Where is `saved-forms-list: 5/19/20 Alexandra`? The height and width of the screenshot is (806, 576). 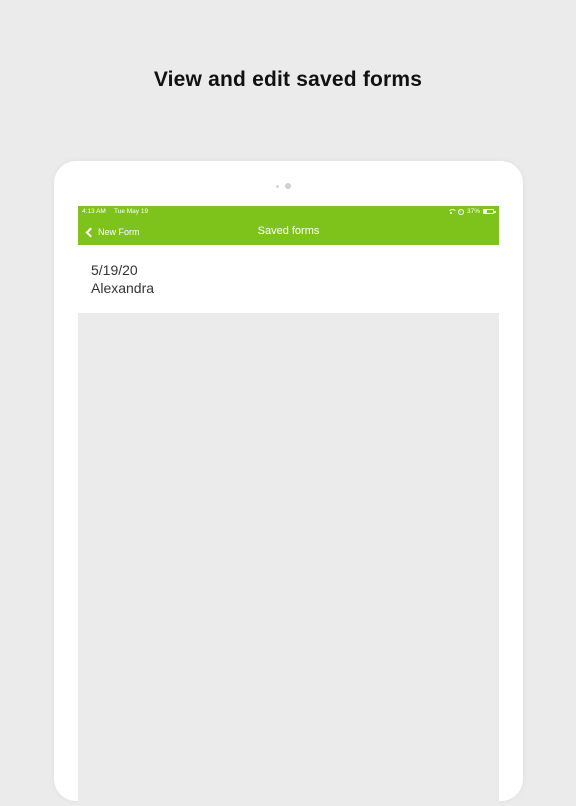 saved-forms-list: 5/19/20 Alexandra is located at coordinates (288, 279).